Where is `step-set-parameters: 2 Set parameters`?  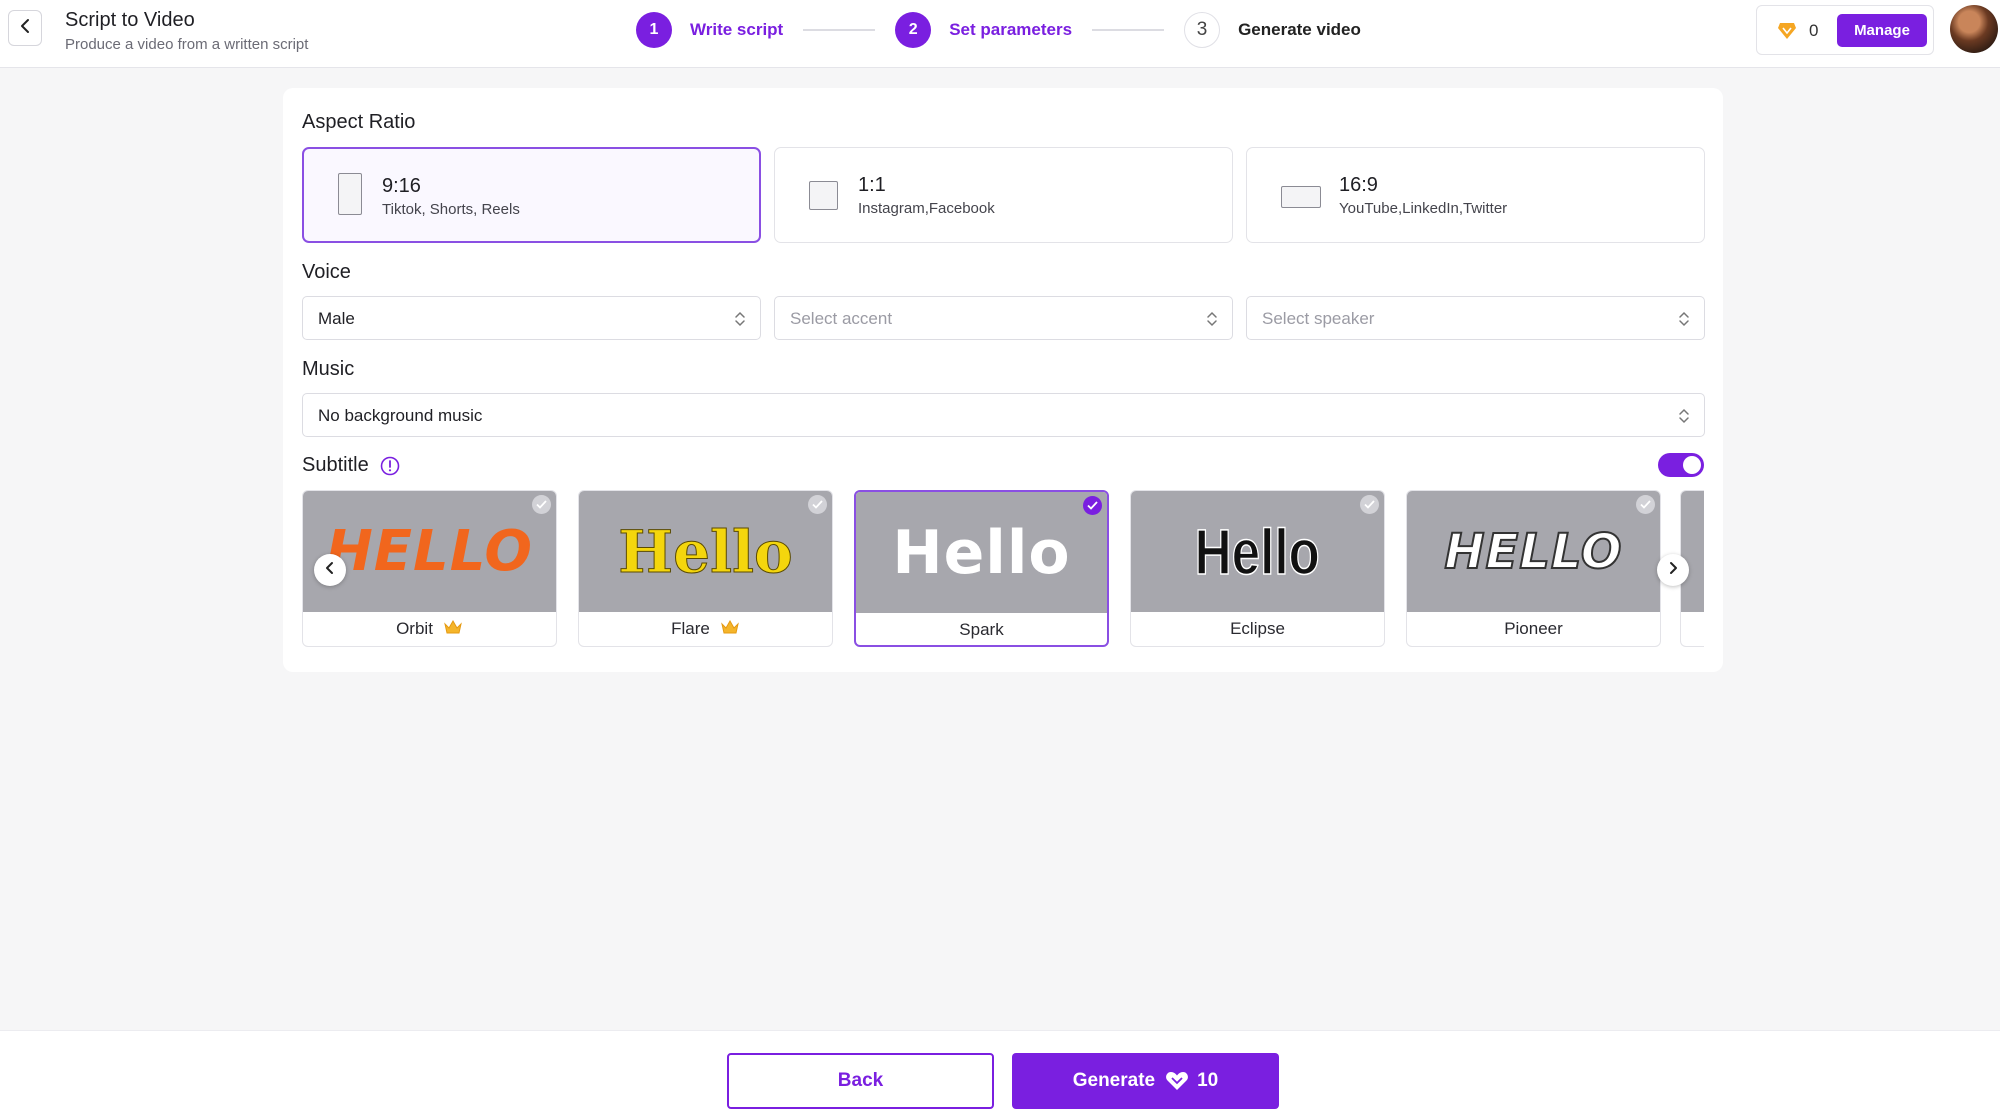
step-set-parameters: 2 Set parameters is located at coordinates (983, 30).